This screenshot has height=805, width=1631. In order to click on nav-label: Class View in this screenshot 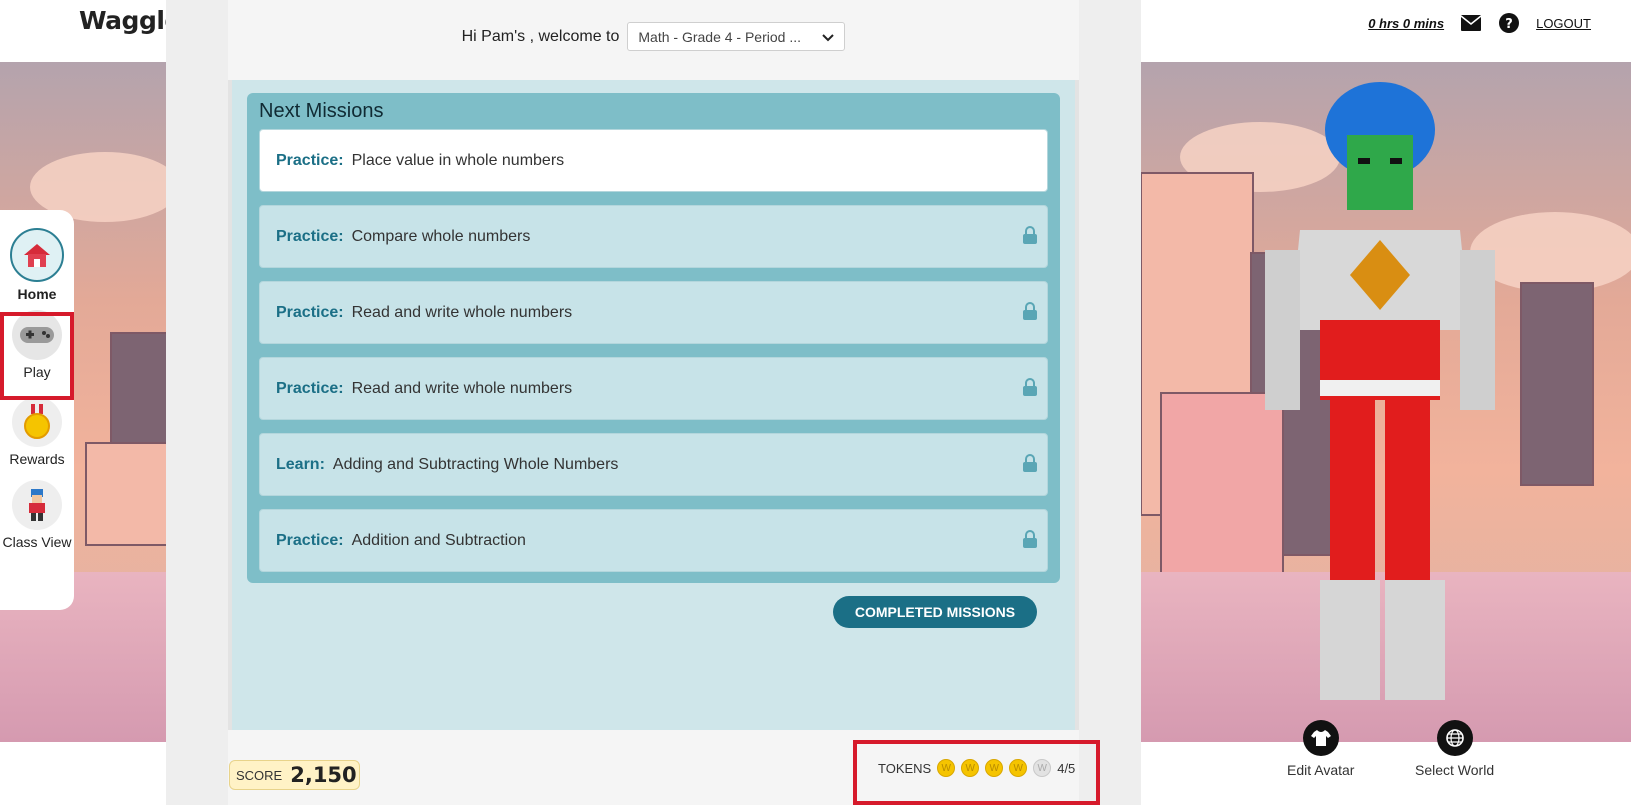, I will do `click(37, 542)`.